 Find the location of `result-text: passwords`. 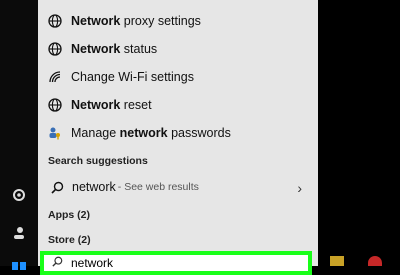

result-text: passwords is located at coordinates (199, 133).